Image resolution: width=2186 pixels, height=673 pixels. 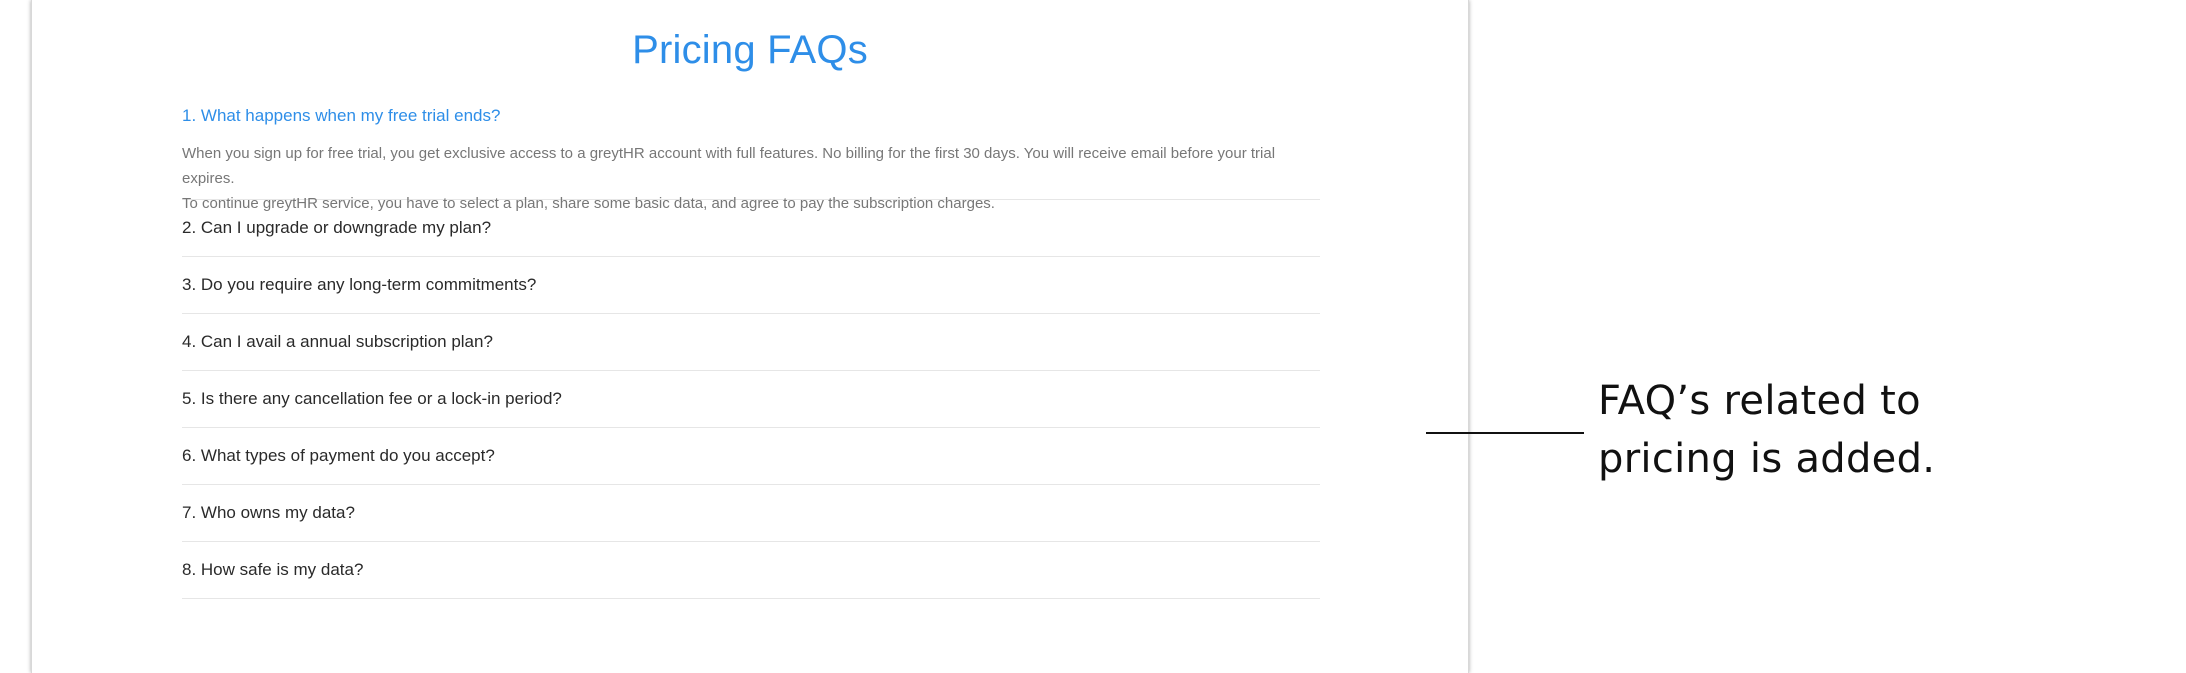 I want to click on faq-question-1: 1. What happens when my free trial ends?, so click(x=751, y=116).